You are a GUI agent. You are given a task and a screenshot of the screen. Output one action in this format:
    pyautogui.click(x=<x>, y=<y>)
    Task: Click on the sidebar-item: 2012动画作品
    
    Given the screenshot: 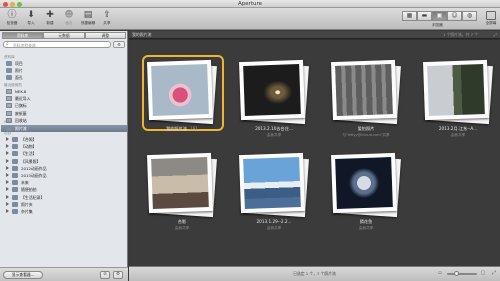 What is the action you would take?
    pyautogui.click(x=65, y=168)
    